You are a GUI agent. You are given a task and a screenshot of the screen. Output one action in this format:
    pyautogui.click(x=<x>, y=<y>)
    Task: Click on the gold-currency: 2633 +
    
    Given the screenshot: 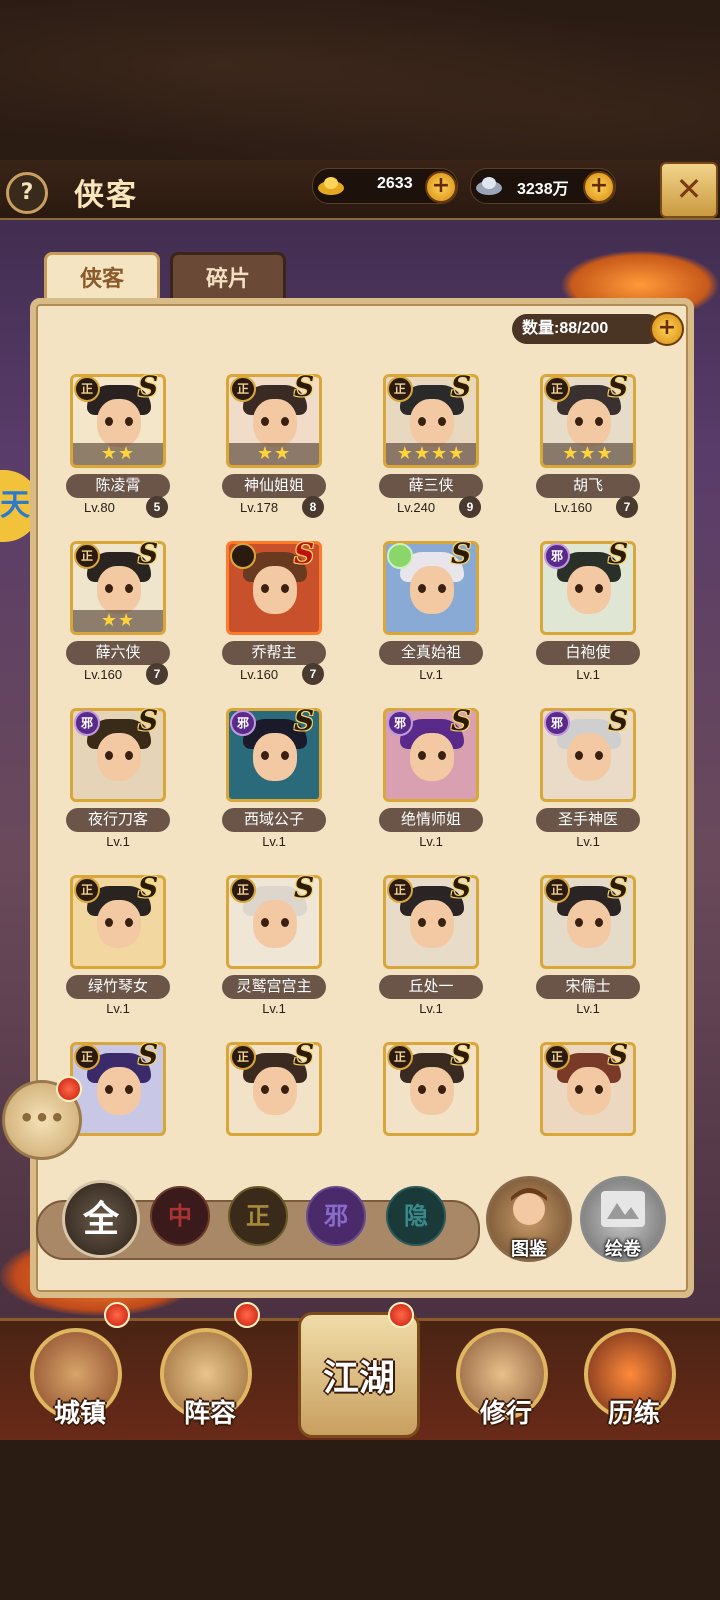 What is the action you would take?
    pyautogui.click(x=385, y=186)
    